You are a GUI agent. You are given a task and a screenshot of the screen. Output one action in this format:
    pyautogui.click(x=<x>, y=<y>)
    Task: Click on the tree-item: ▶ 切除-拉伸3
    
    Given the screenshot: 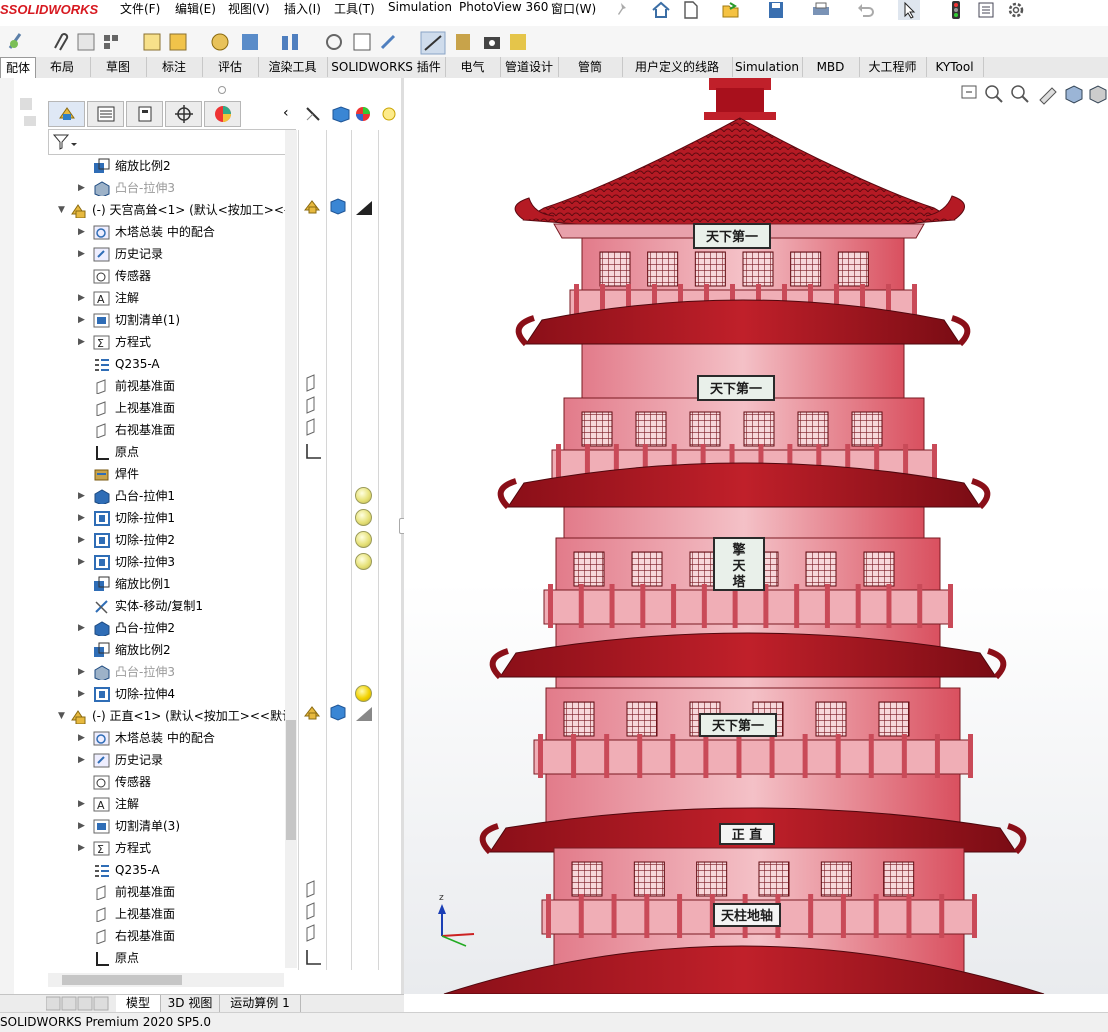 What is the action you would take?
    pyautogui.click(x=166, y=562)
    